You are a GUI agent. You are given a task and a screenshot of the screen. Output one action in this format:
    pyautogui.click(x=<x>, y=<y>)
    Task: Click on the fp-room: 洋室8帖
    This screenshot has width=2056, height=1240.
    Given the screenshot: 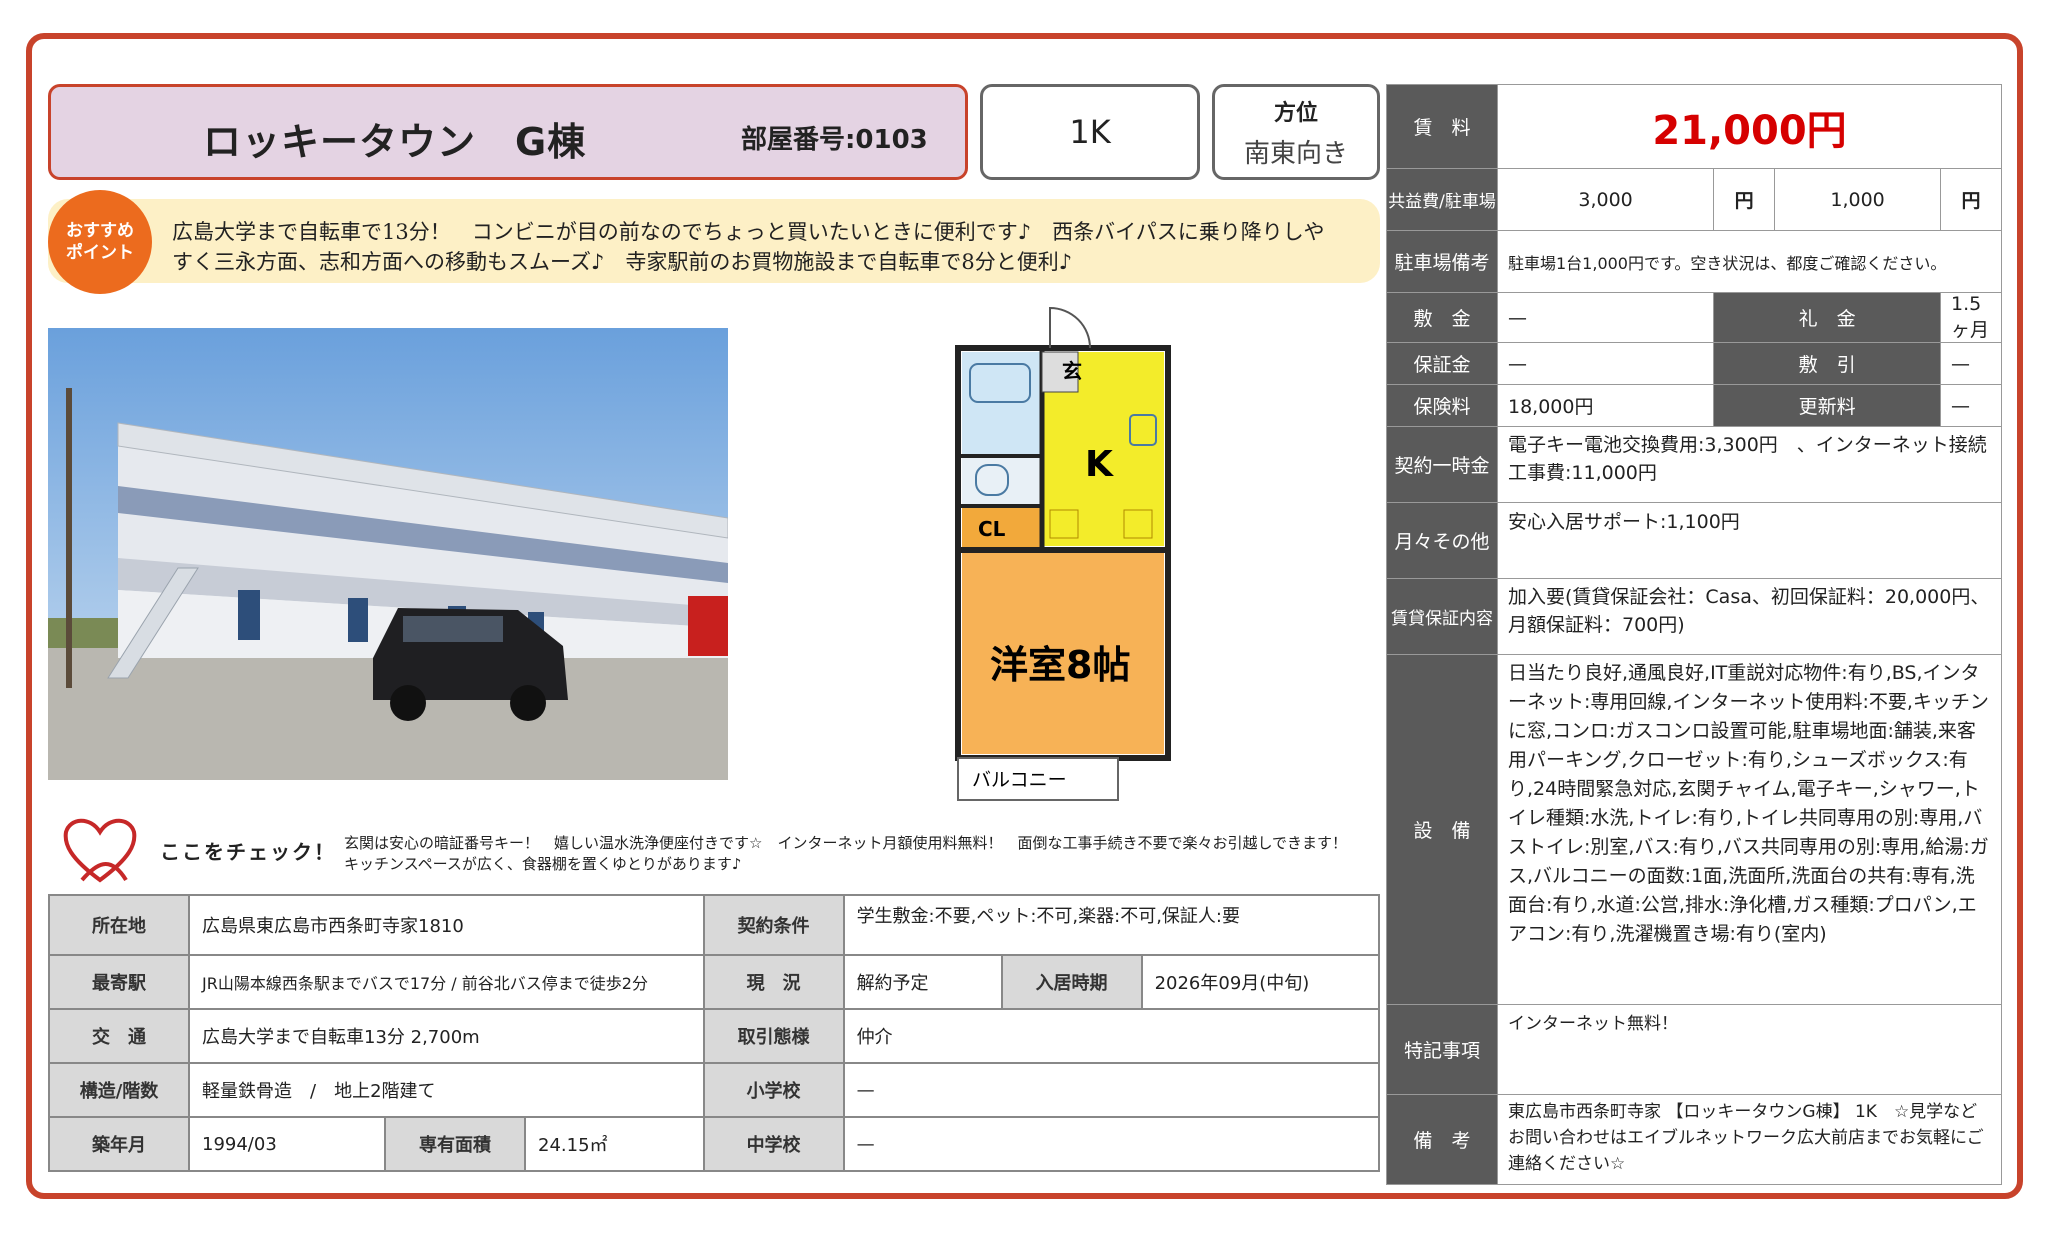 What is the action you would take?
    pyautogui.click(x=1060, y=665)
    